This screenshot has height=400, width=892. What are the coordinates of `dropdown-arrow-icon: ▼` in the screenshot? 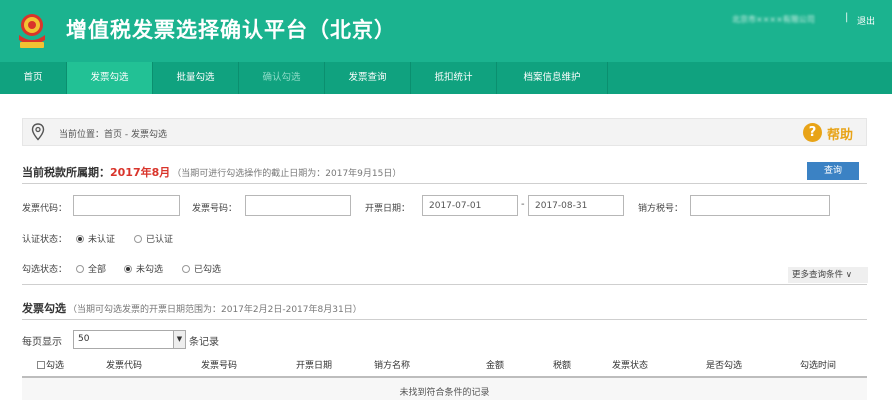 It's located at (179, 339).